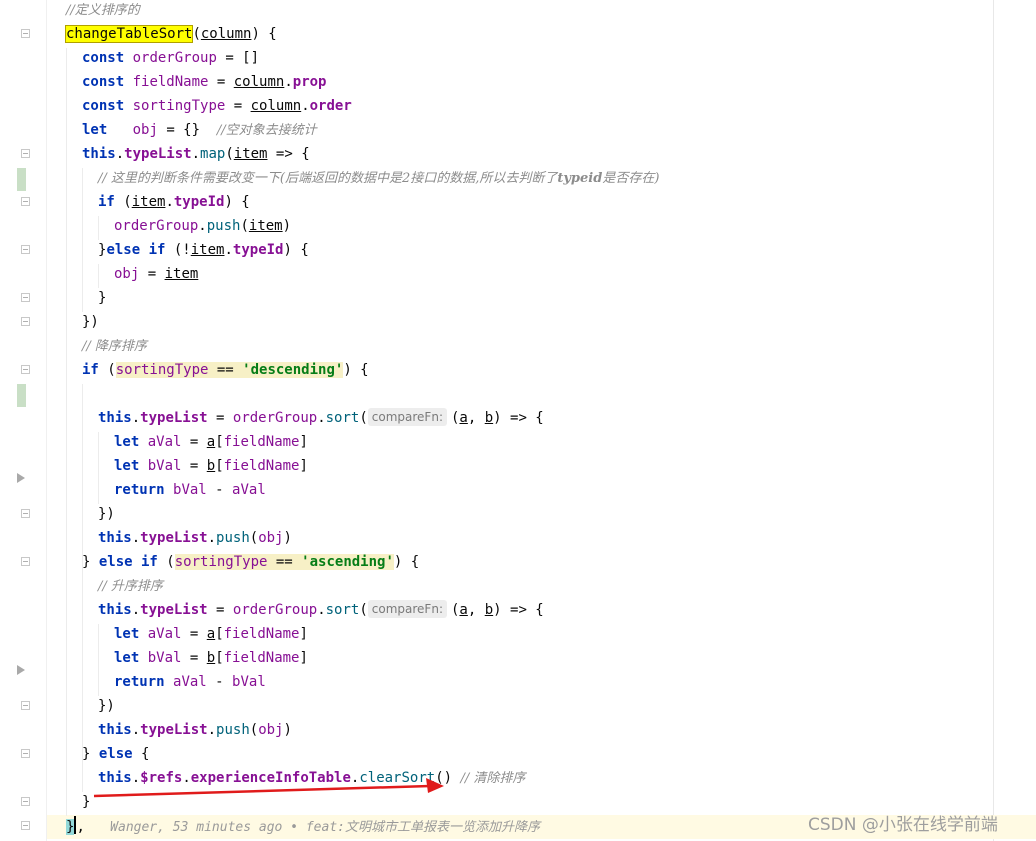 The width and height of the screenshot is (1036, 841). What do you see at coordinates (903, 825) in the screenshot?
I see `csdn-watermark: CSDN @小张在线学前端` at bounding box center [903, 825].